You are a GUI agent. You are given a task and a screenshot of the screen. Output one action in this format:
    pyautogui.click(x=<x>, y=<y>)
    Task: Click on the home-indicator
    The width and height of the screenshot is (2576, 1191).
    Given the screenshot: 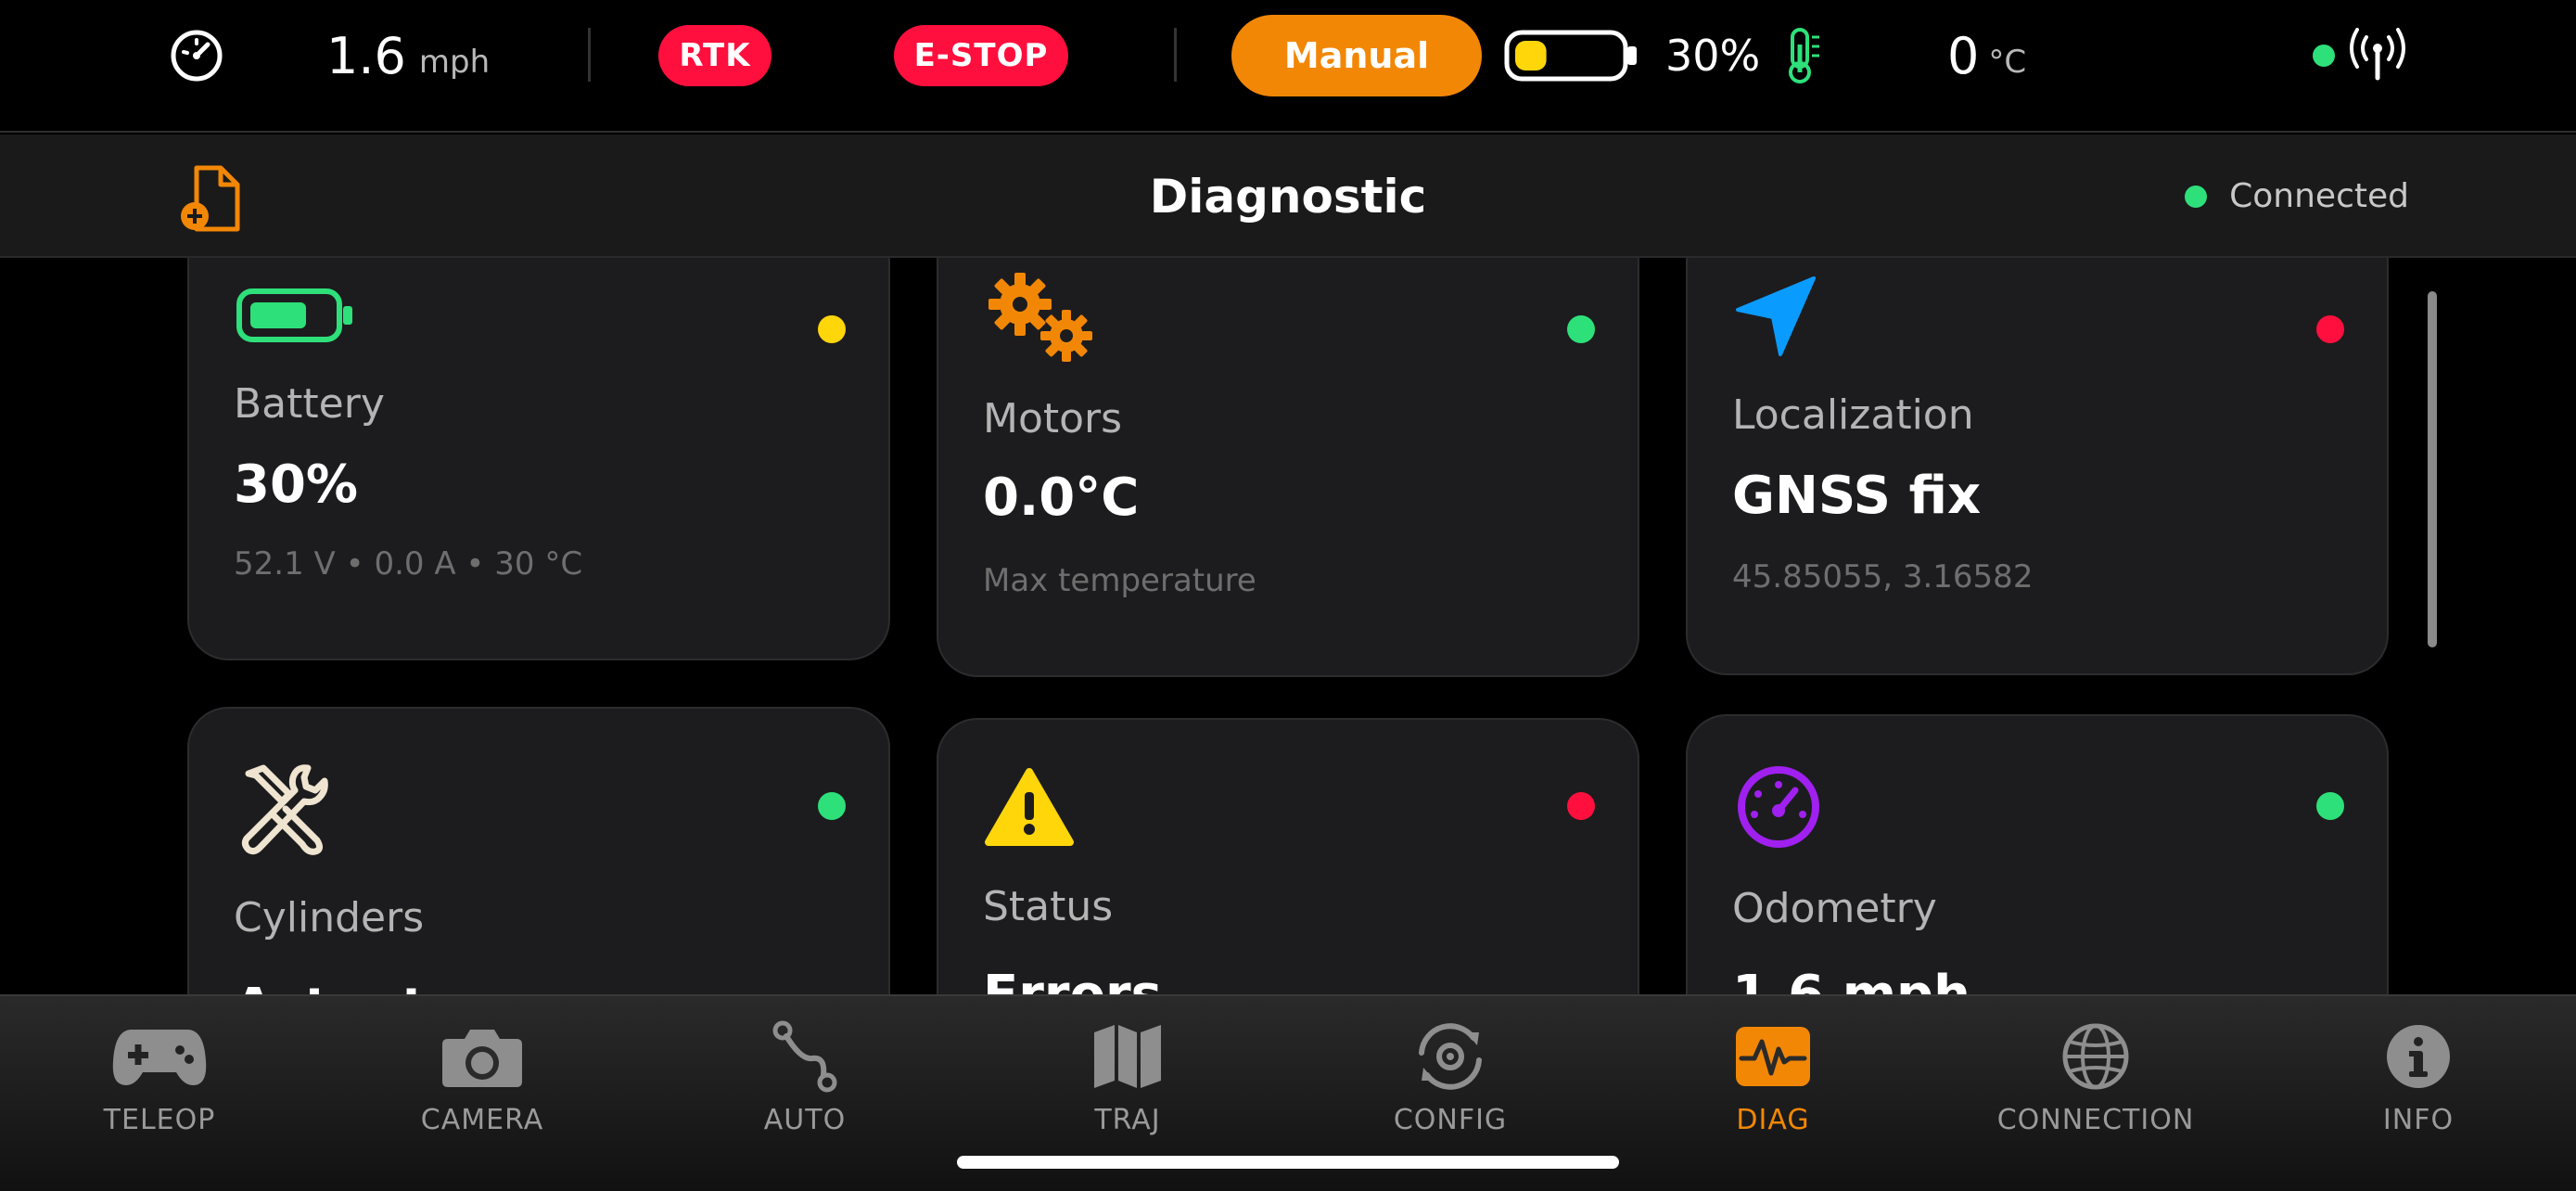 What is the action you would take?
    pyautogui.click(x=1288, y=1162)
    